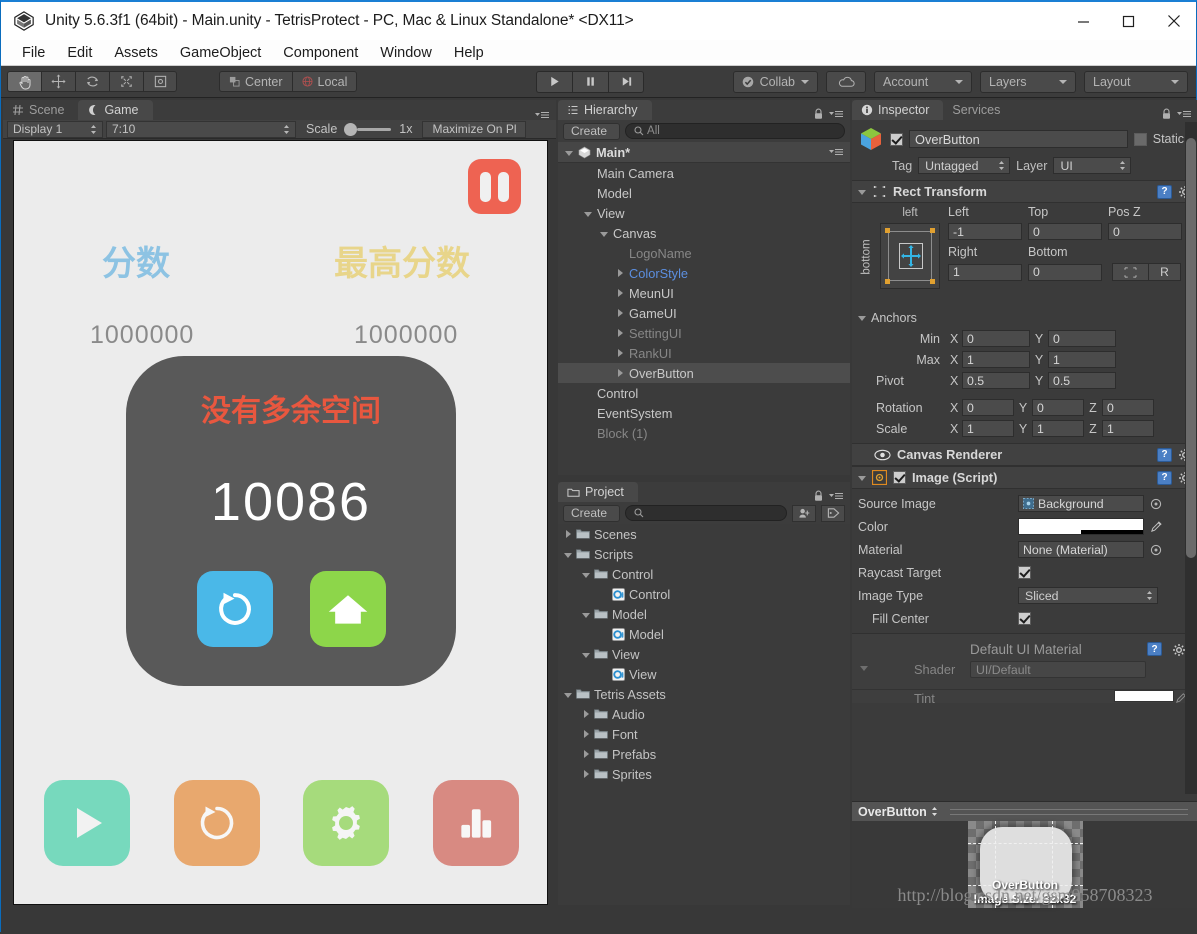 This screenshot has width=1197, height=934. Describe the element at coordinates (406, 53) in the screenshot. I see `menu-window: Window` at that location.